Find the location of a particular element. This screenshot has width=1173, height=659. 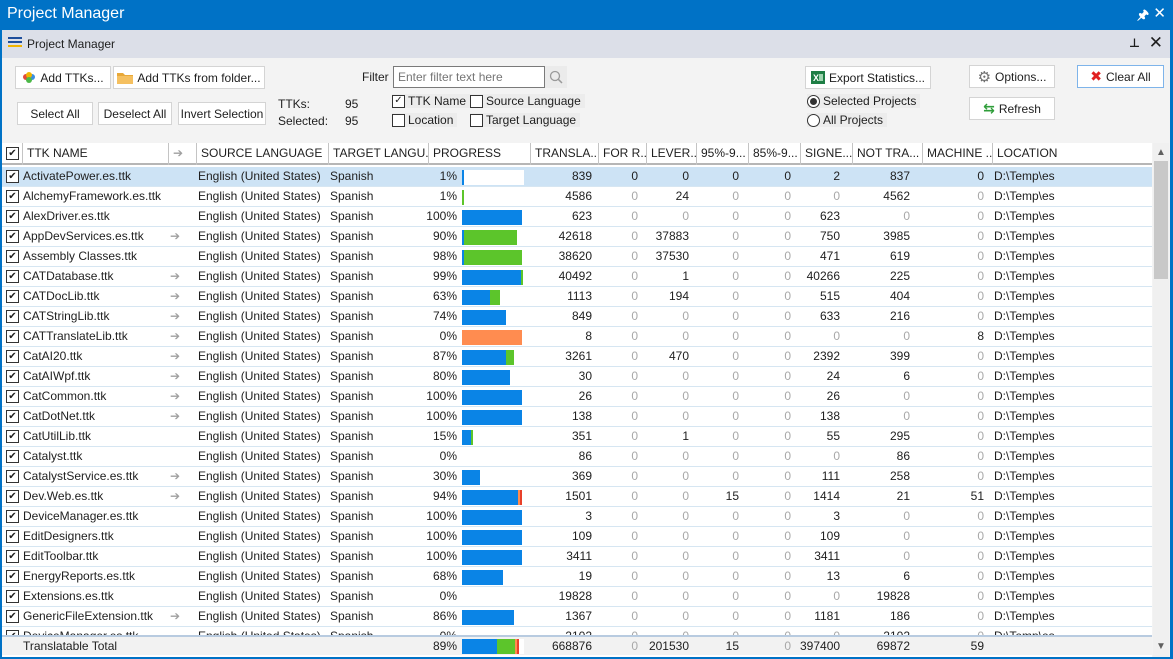

column-header-location: LOCATION is located at coordinates (1072, 154).